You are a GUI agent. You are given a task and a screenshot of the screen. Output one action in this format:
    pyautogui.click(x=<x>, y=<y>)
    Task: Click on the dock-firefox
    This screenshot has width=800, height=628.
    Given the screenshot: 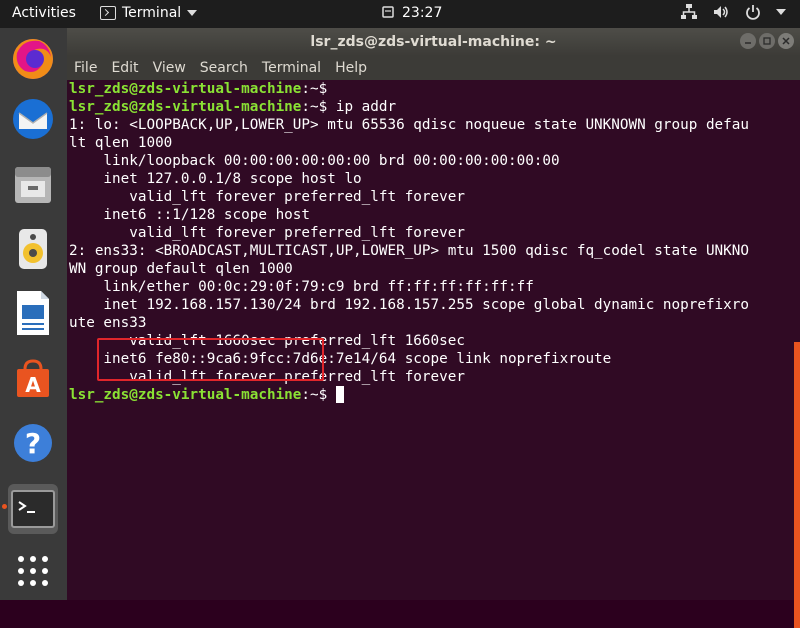 What is the action you would take?
    pyautogui.click(x=33, y=59)
    